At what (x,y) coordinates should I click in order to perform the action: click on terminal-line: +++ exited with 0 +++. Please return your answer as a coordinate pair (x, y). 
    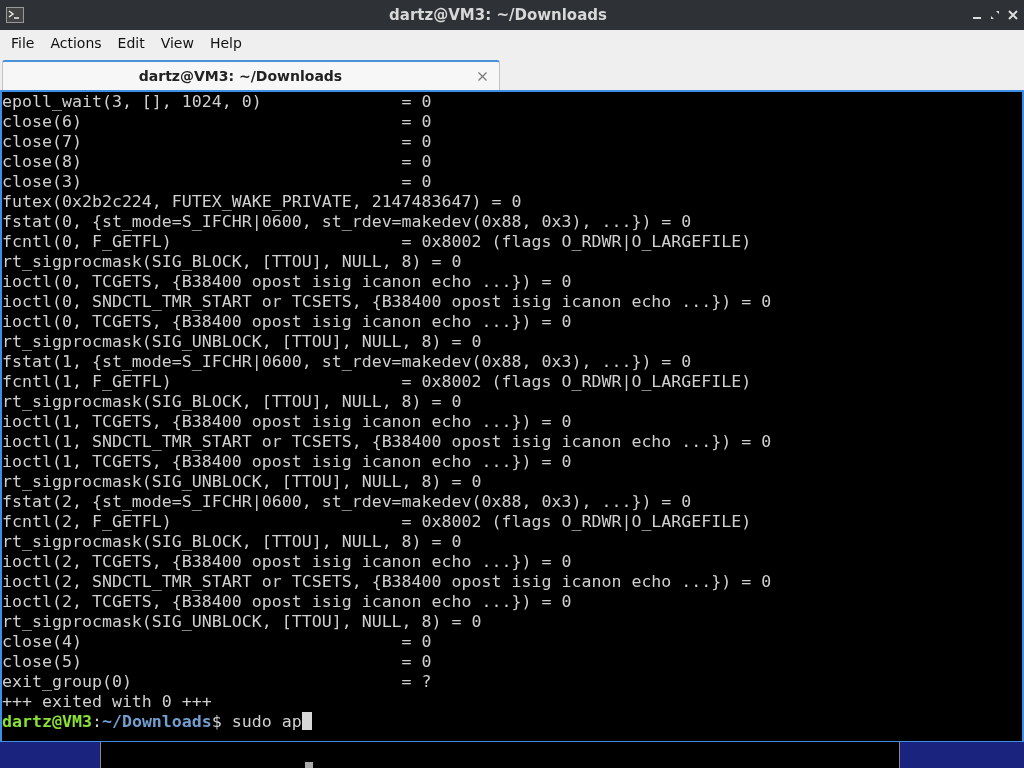
    Looking at the image, I should click on (107, 702).